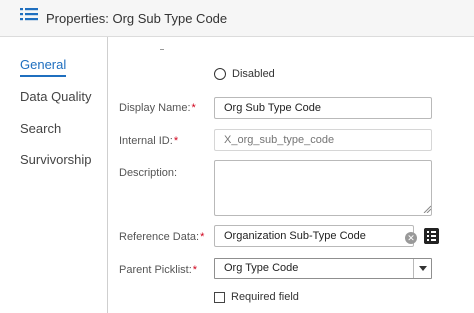 The width and height of the screenshot is (474, 313). What do you see at coordinates (162, 237) in the screenshot?
I see `reference-data-label: Reference Data:*` at bounding box center [162, 237].